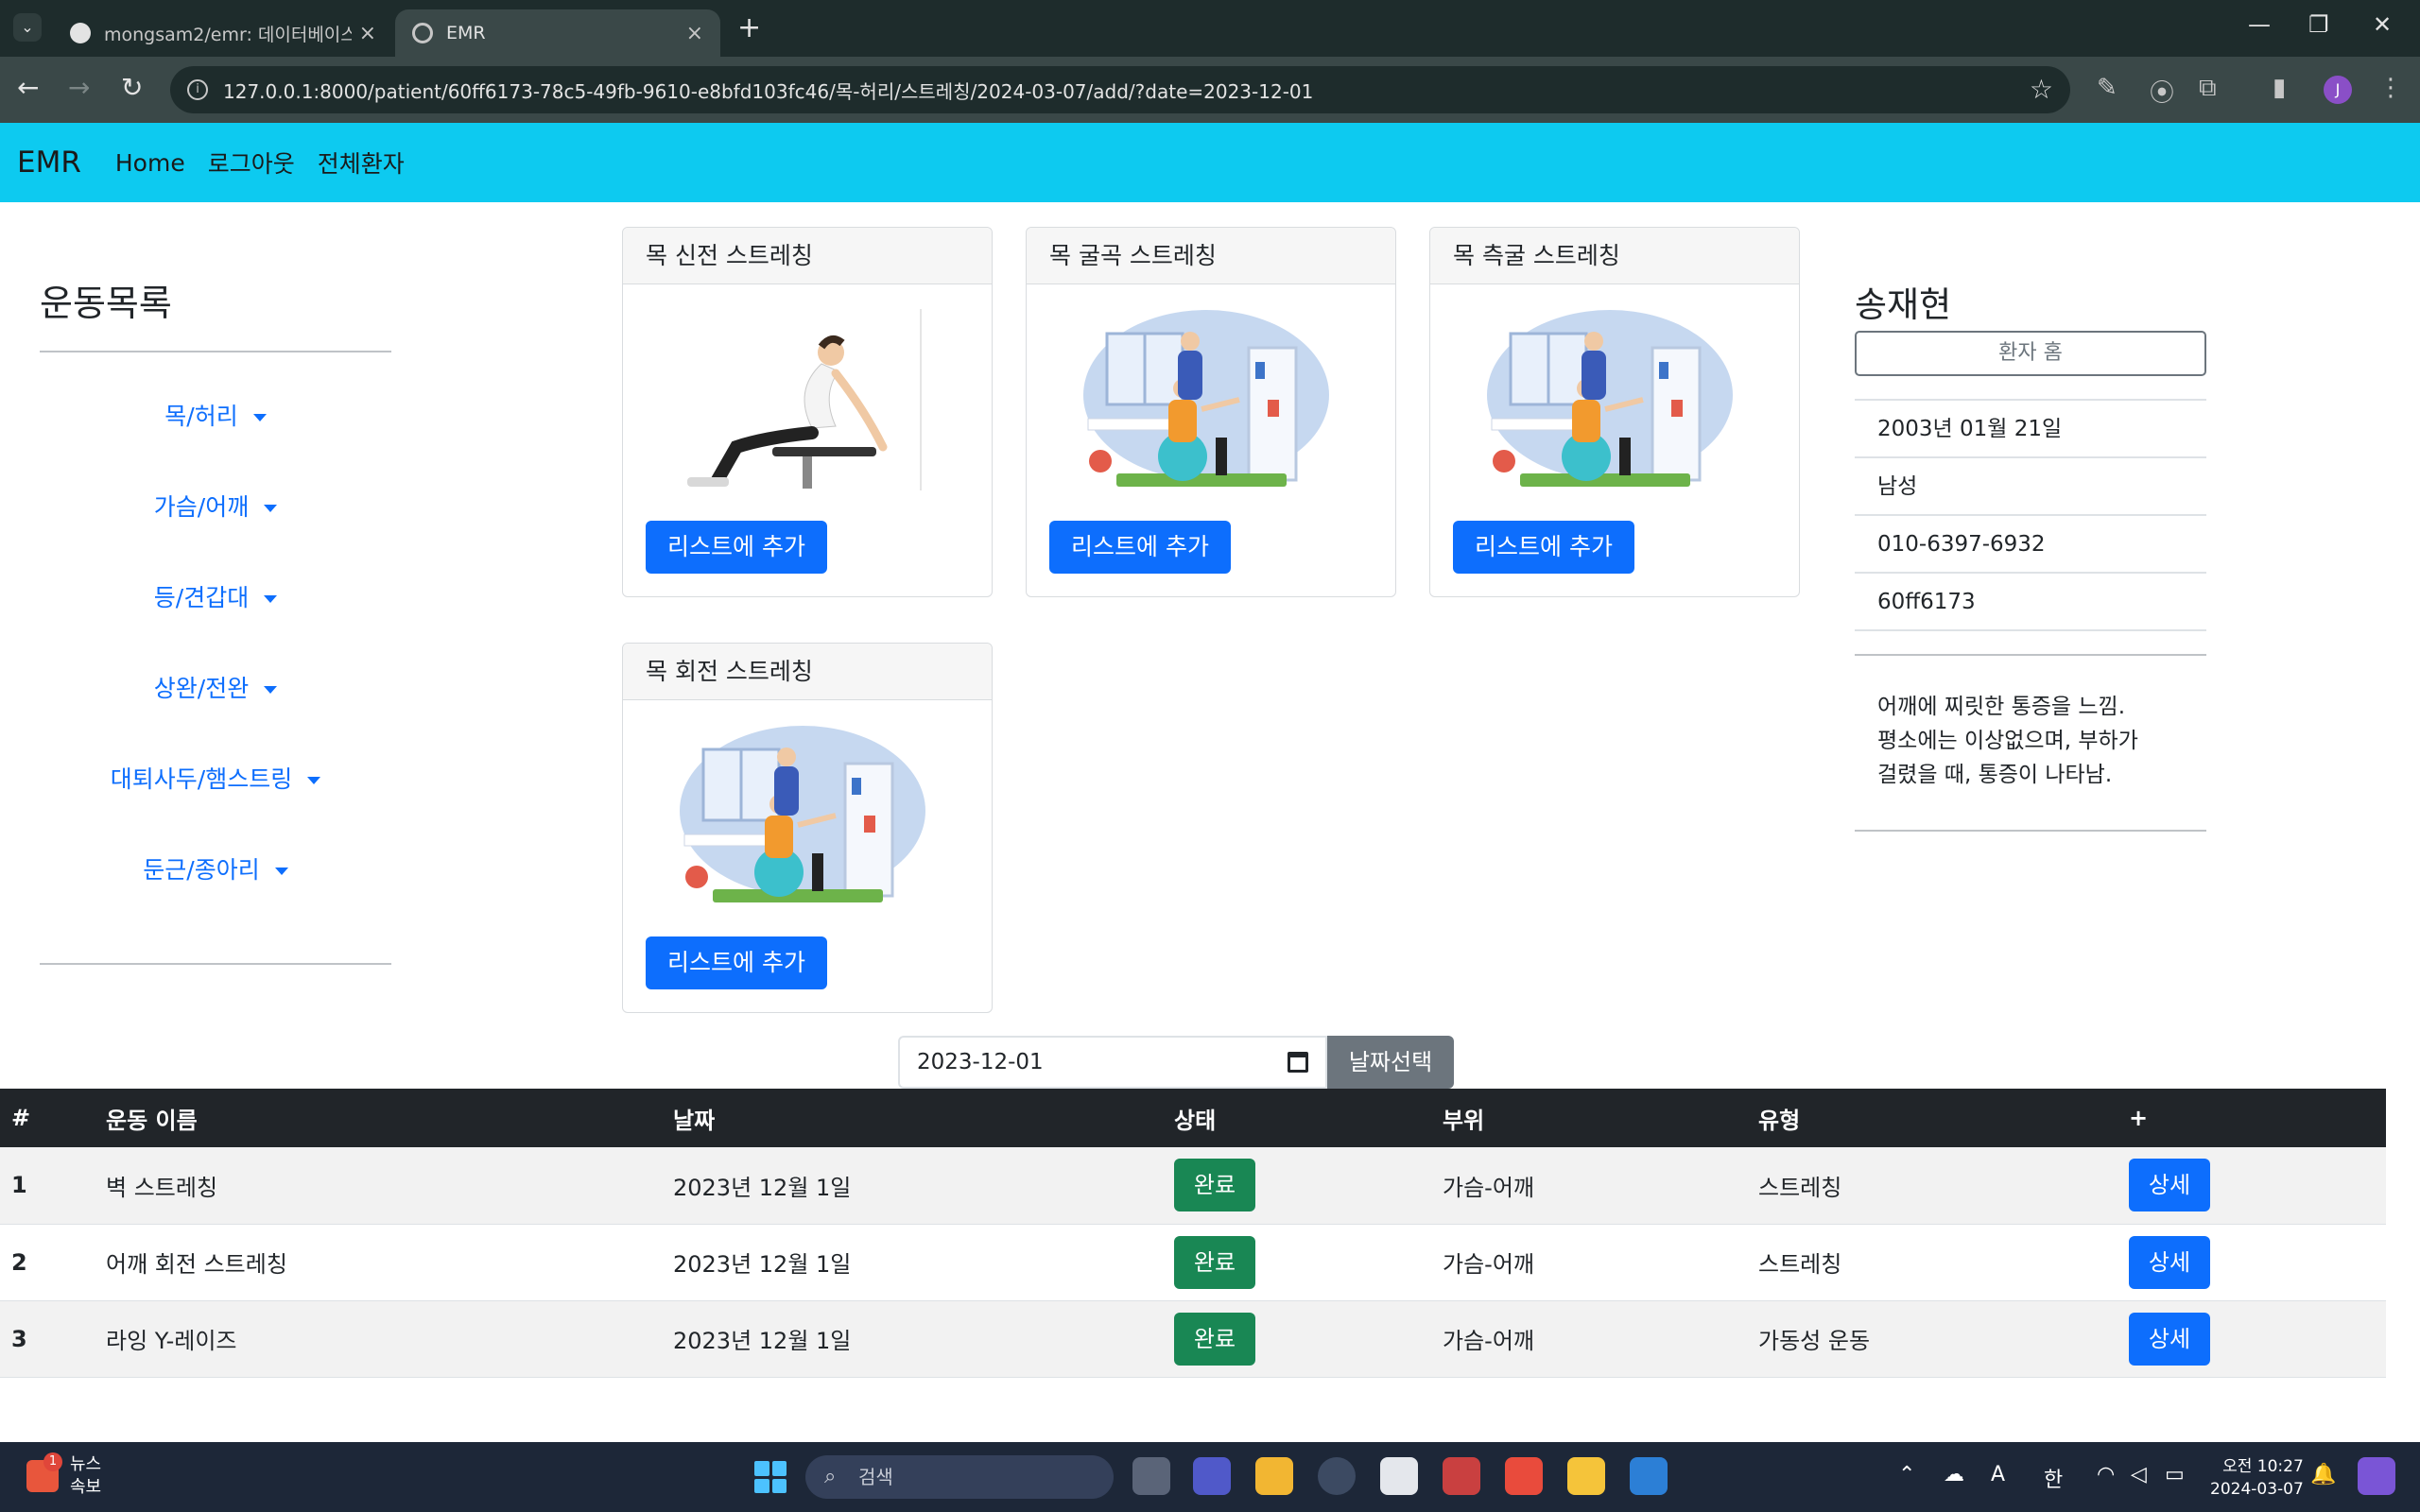 This screenshot has height=1512, width=2420. Describe the element at coordinates (2031, 602) in the screenshot. I see `patient-id: 60ff6173` at that location.